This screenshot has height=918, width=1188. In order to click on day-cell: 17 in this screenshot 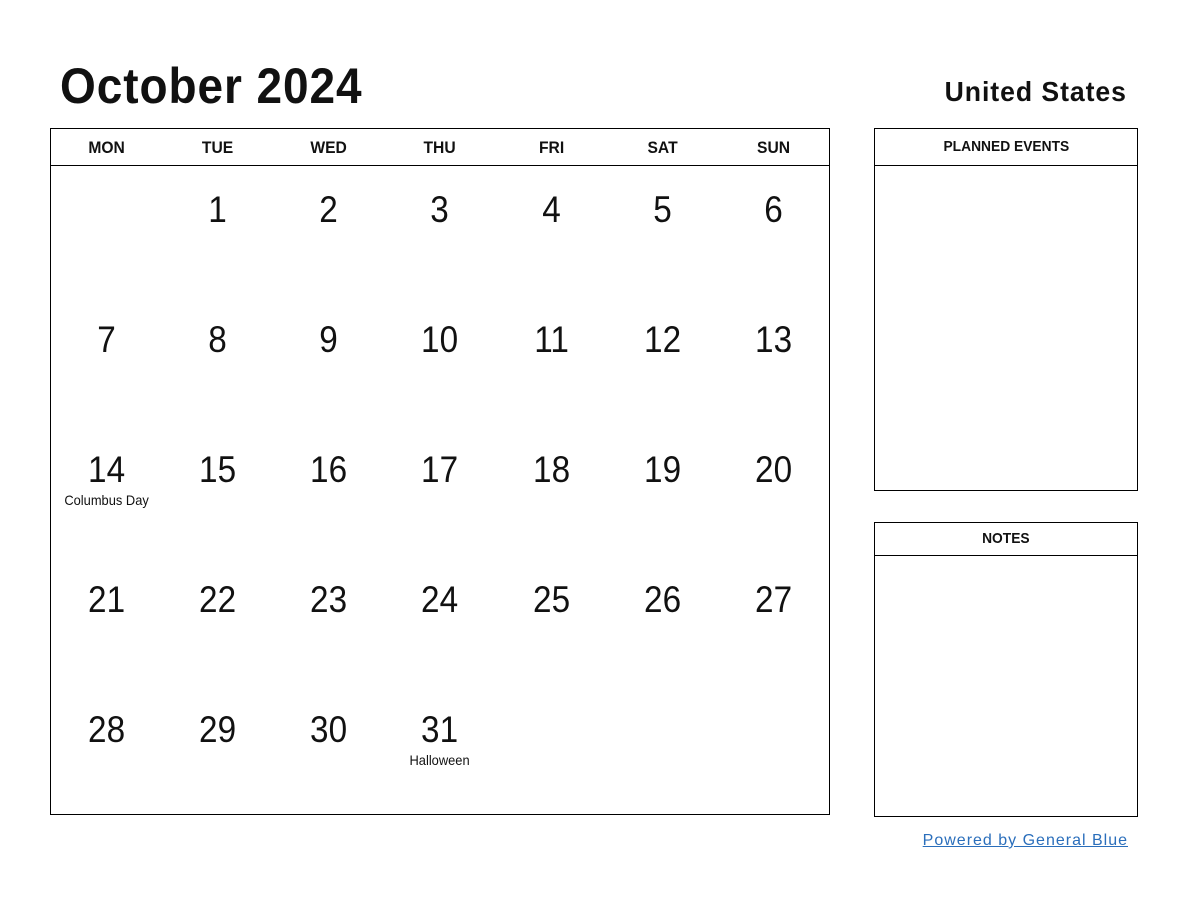, I will do `click(439, 491)`.